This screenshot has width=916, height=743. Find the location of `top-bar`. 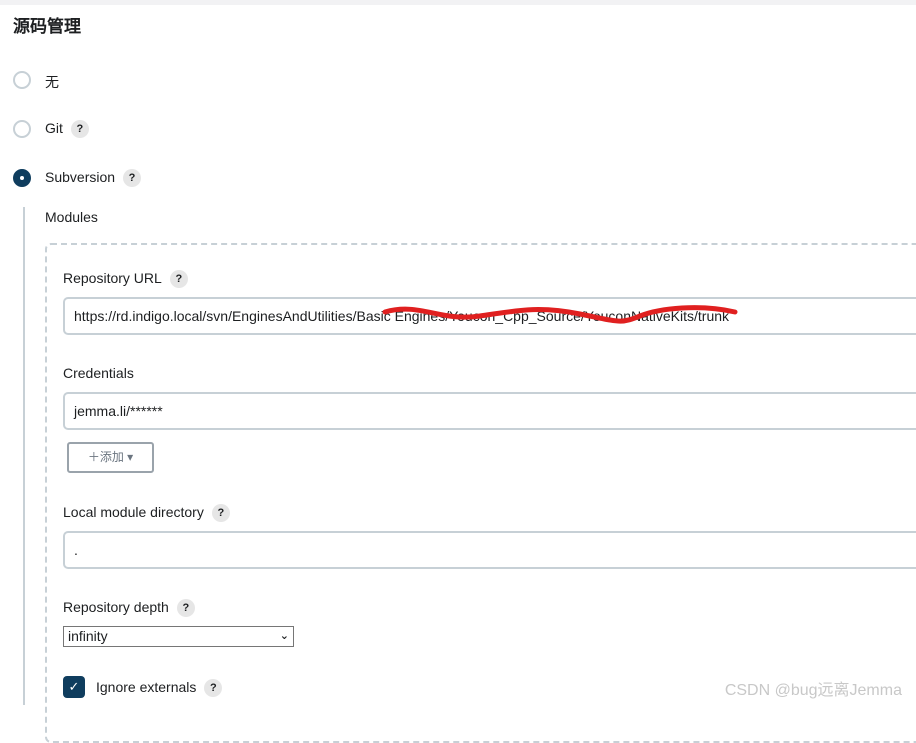

top-bar is located at coordinates (458, 2).